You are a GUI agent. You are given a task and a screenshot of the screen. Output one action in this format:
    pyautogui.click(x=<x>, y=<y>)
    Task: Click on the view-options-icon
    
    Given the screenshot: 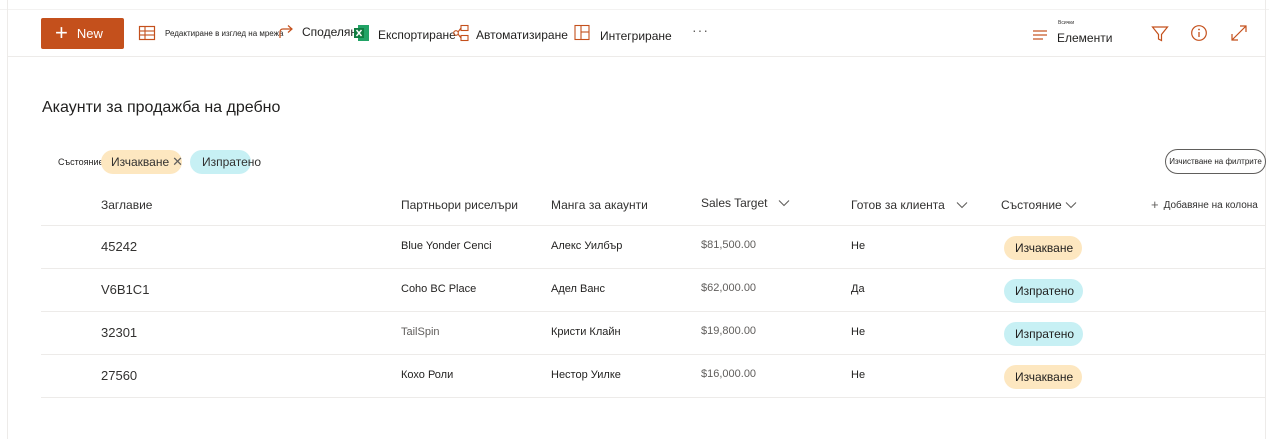 What is the action you would take?
    pyautogui.click(x=1040, y=35)
    